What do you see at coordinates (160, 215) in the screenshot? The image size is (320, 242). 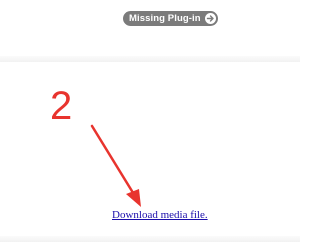 I see `download-media-link: Download media file.` at bounding box center [160, 215].